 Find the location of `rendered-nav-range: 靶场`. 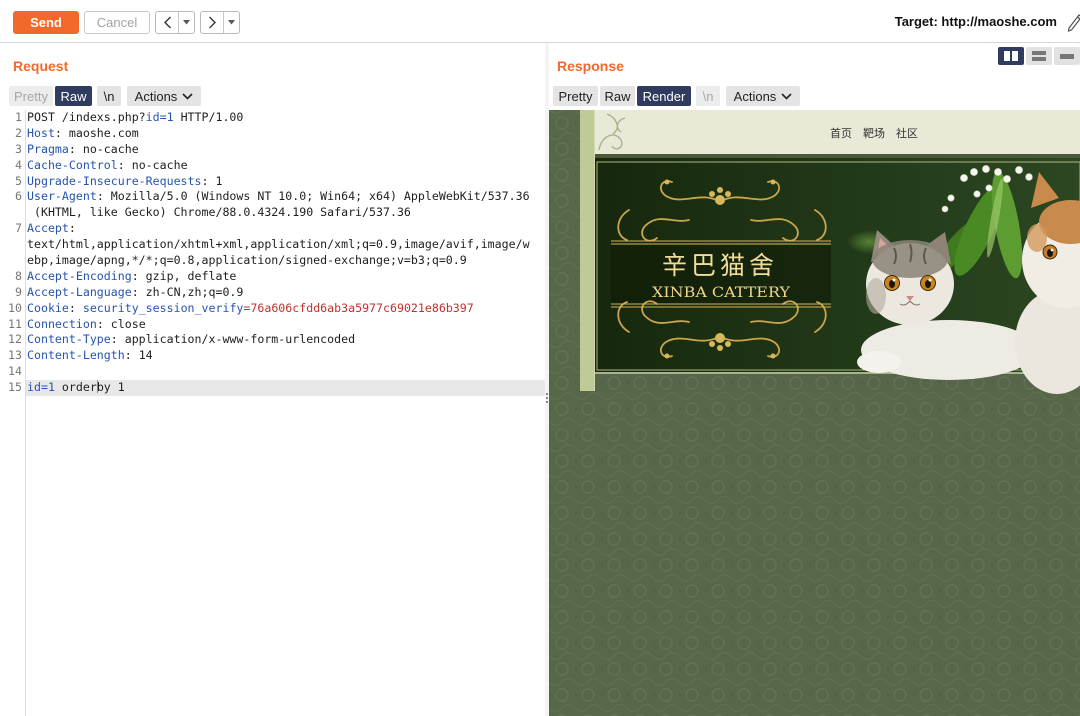

rendered-nav-range: 靶场 is located at coordinates (874, 133).